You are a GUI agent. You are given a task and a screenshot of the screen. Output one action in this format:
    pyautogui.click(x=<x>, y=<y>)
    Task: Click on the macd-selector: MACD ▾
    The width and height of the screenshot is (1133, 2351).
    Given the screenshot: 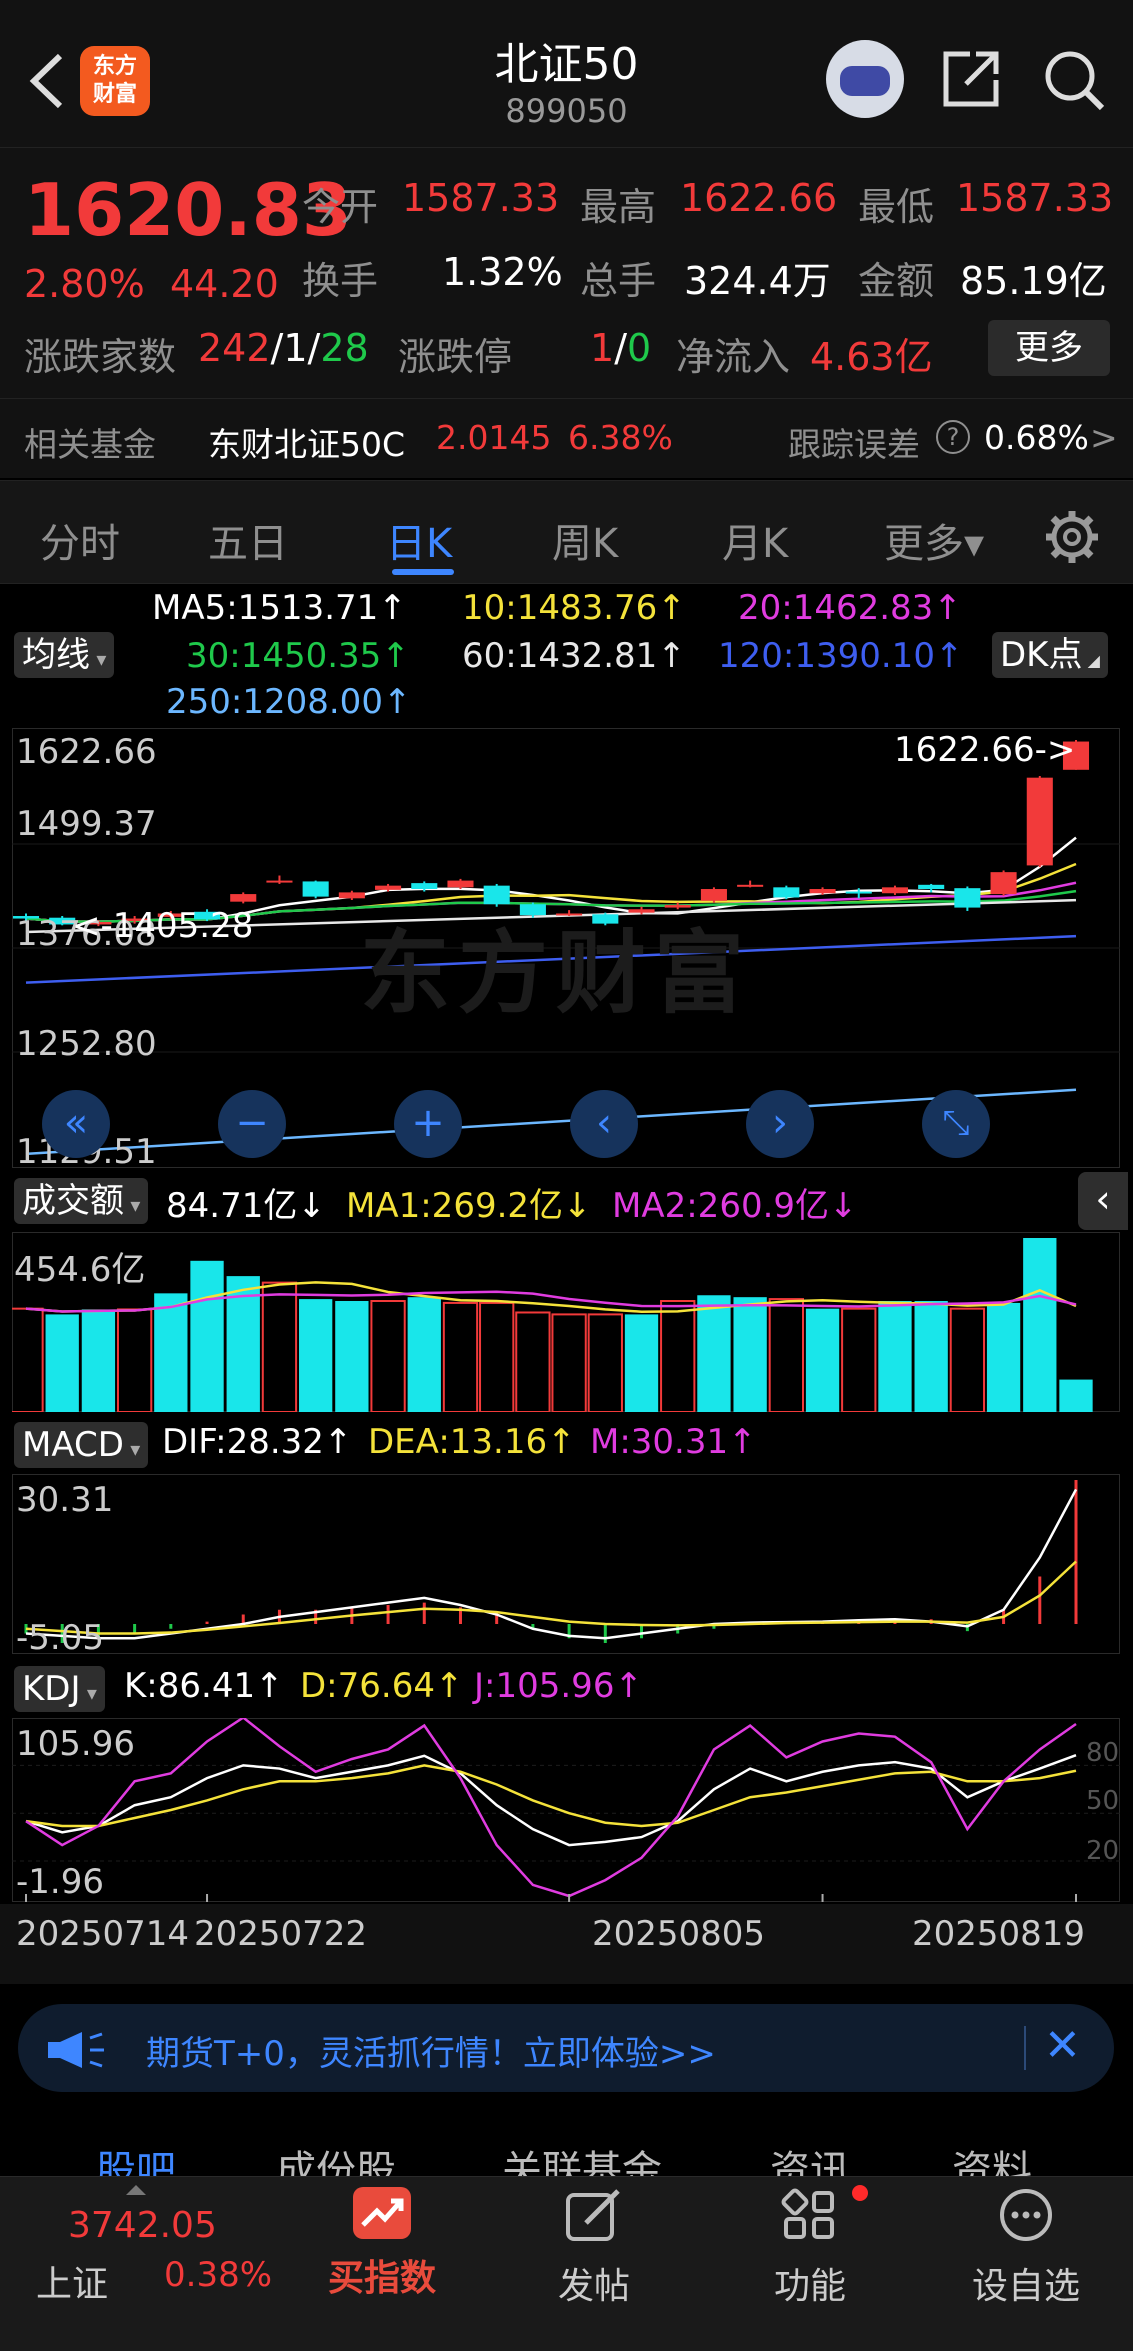 What is the action you would take?
    pyautogui.click(x=81, y=1445)
    